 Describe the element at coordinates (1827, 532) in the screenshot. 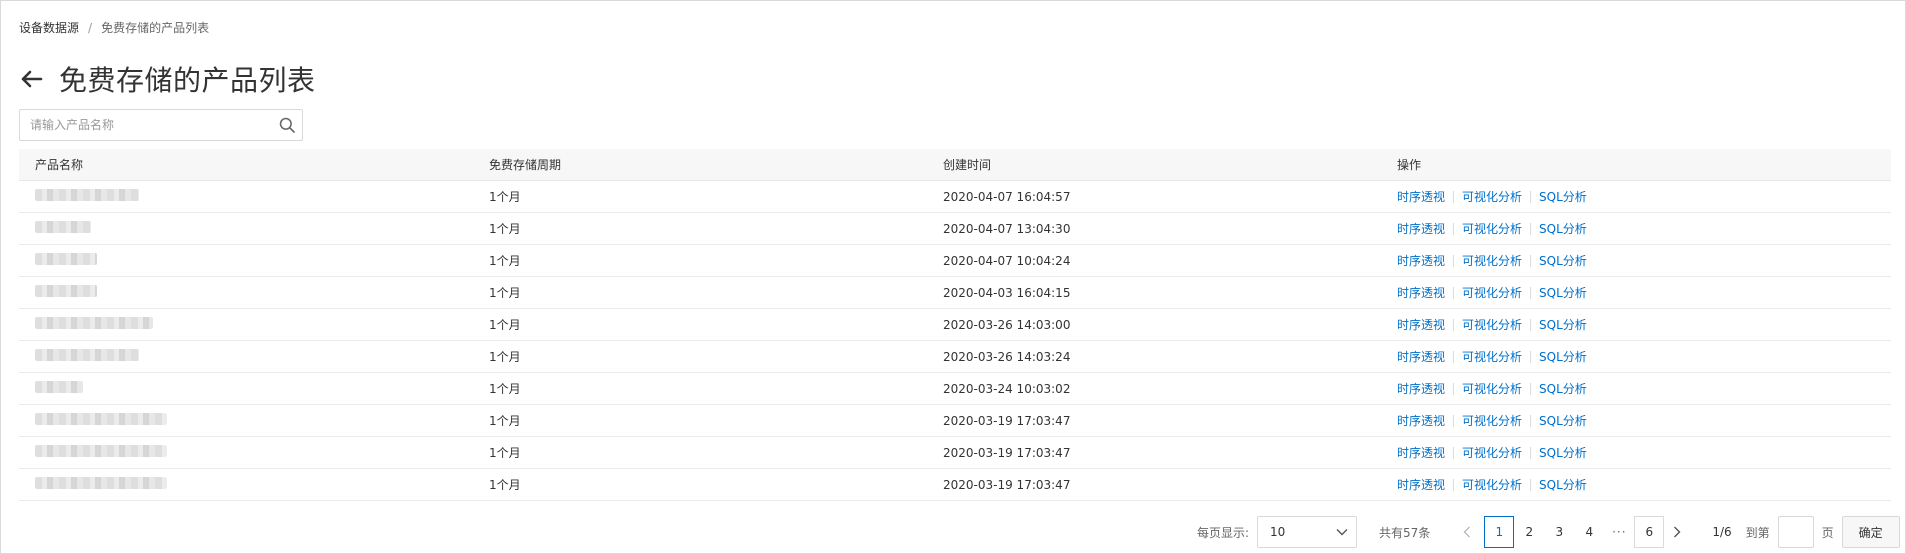

I see `page-unit-label: 页` at that location.